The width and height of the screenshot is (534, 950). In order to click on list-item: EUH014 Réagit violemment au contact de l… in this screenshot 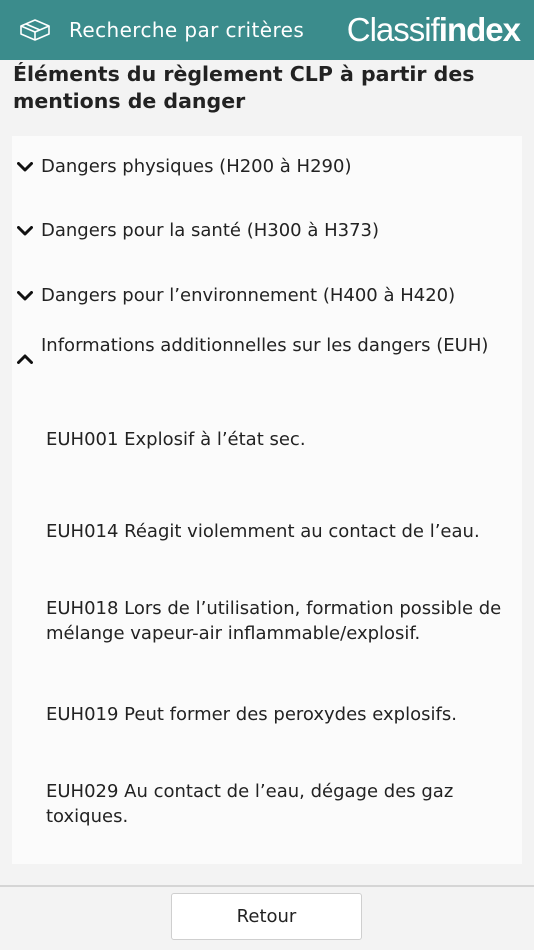, I will do `click(281, 531)`.